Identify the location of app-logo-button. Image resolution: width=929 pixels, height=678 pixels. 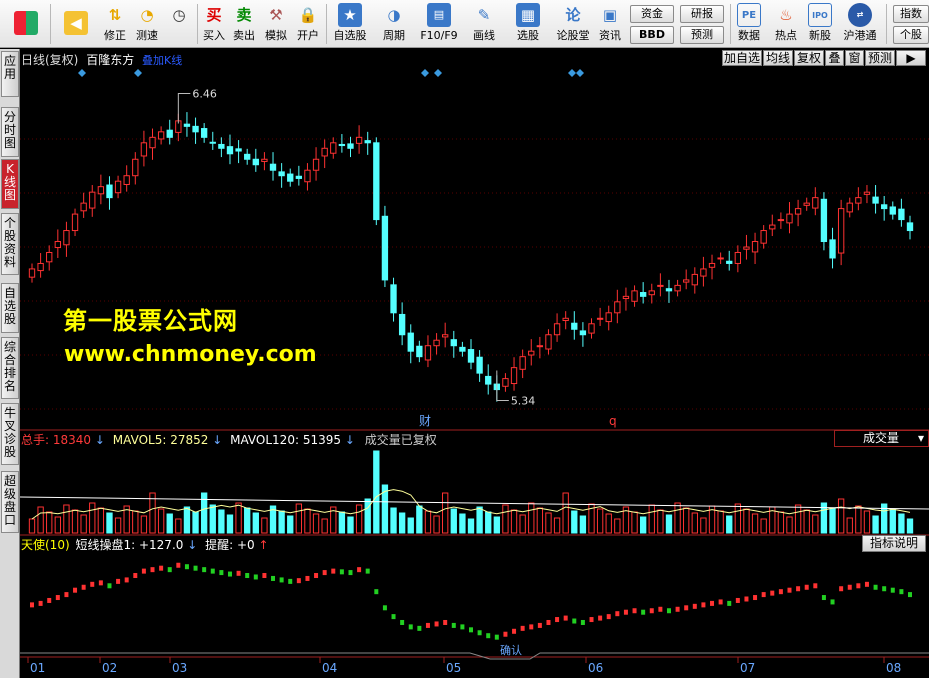
(26, 24).